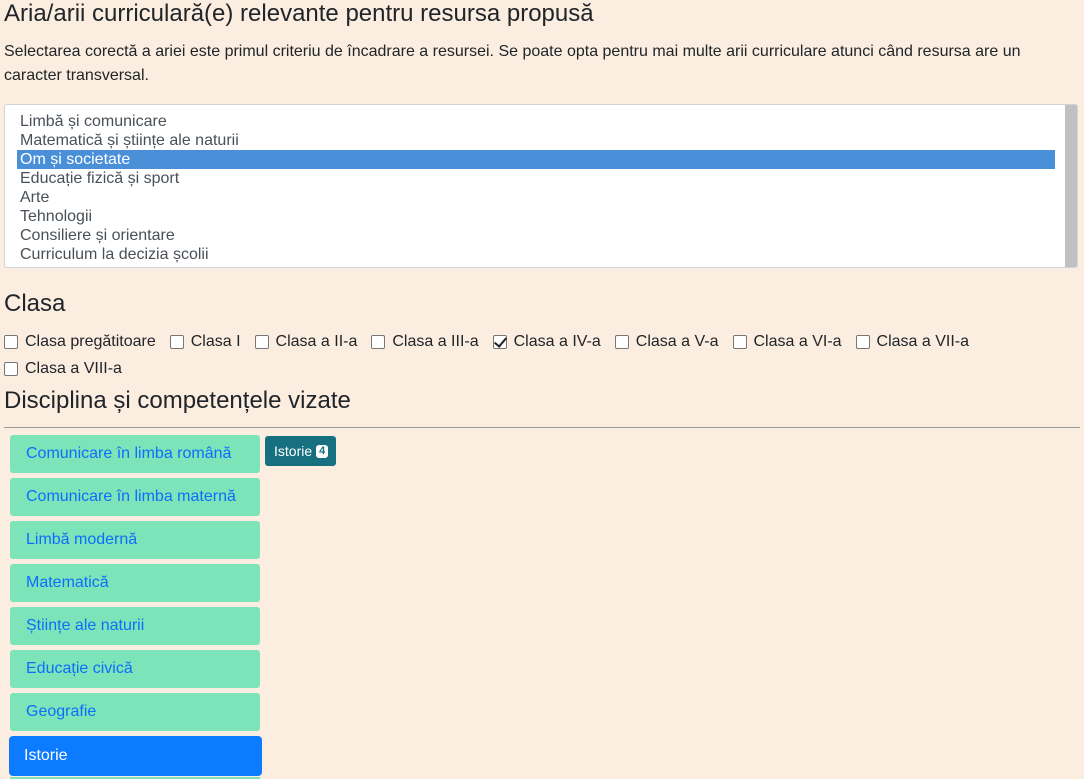  What do you see at coordinates (536, 216) in the screenshot?
I see `arie-option: Tehnologii` at bounding box center [536, 216].